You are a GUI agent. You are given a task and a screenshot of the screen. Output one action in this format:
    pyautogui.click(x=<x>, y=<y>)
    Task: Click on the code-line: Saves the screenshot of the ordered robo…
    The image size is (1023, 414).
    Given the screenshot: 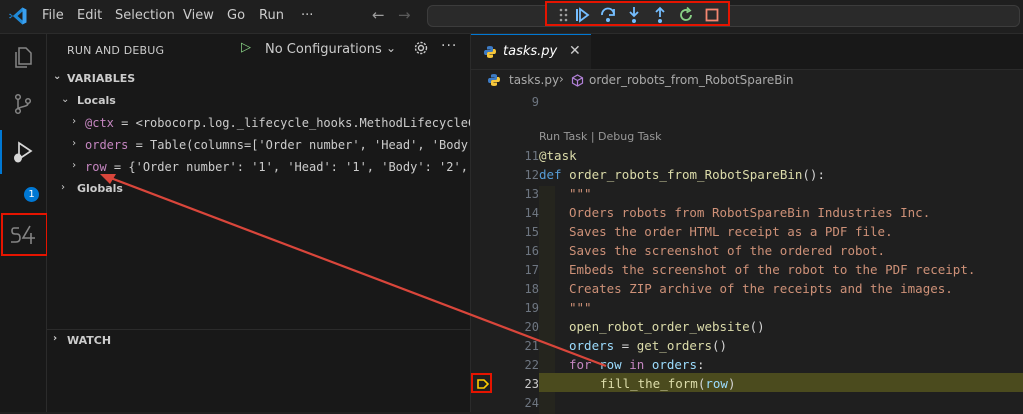 What is the action you would take?
    pyautogui.click(x=727, y=250)
    